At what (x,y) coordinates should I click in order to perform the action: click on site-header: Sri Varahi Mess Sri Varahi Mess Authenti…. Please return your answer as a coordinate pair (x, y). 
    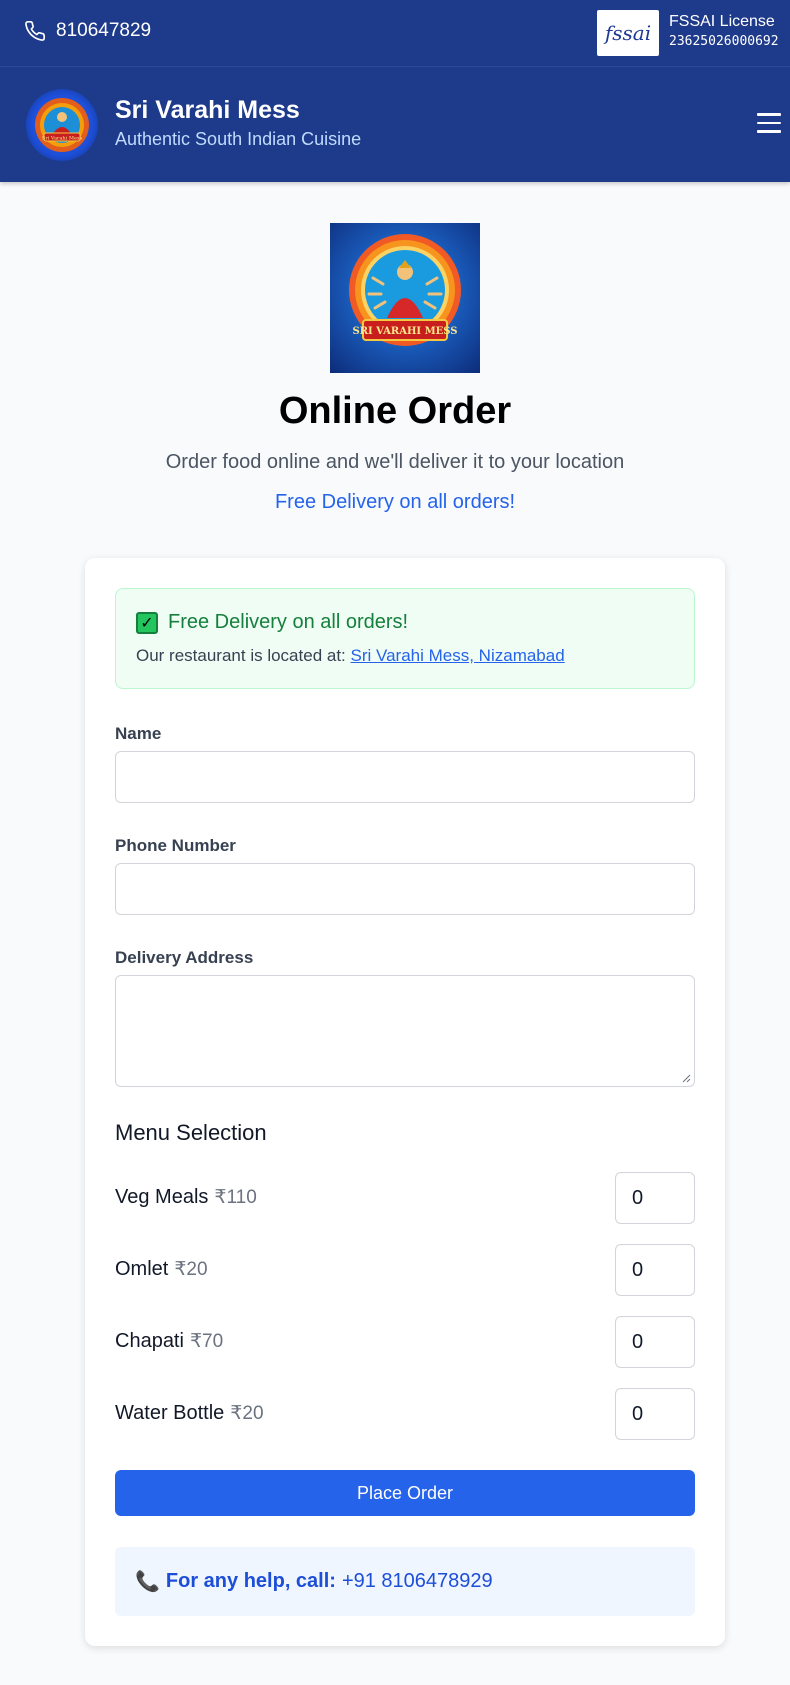
    Looking at the image, I should click on (395, 124).